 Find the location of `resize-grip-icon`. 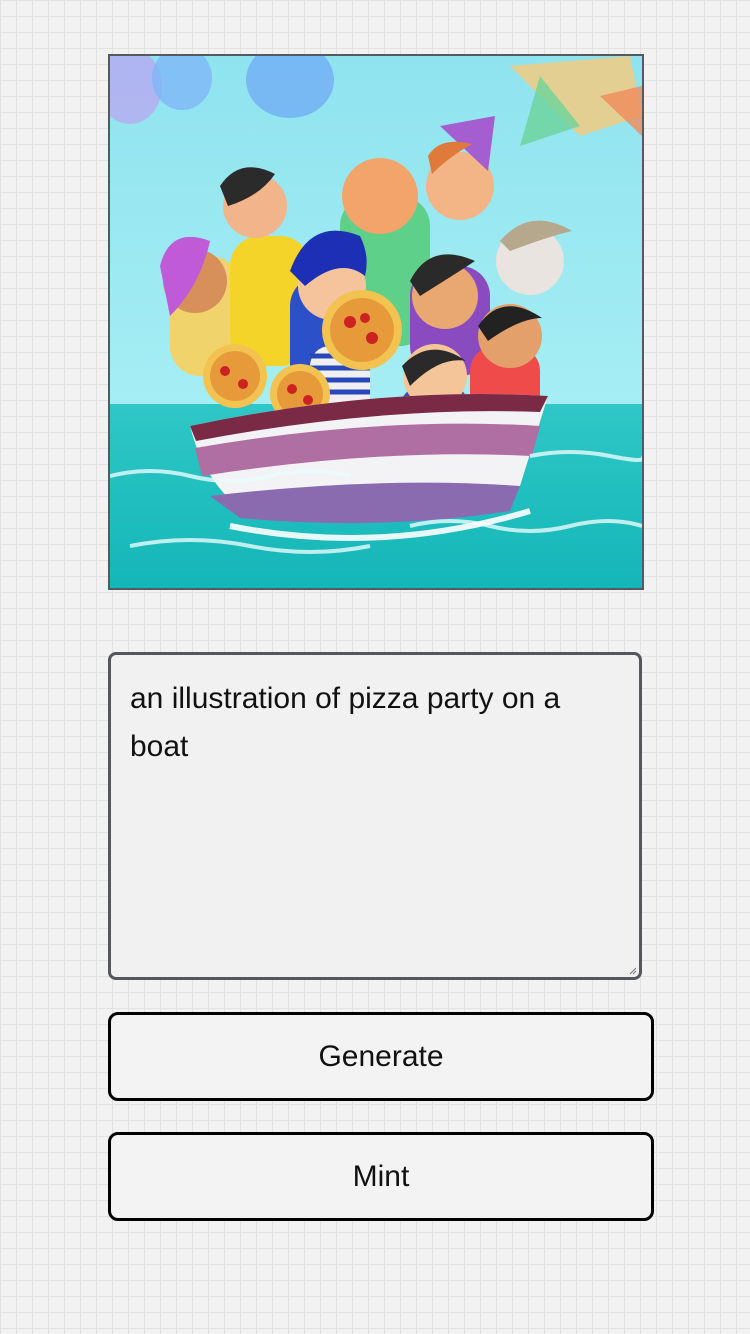

resize-grip-icon is located at coordinates (633, 971).